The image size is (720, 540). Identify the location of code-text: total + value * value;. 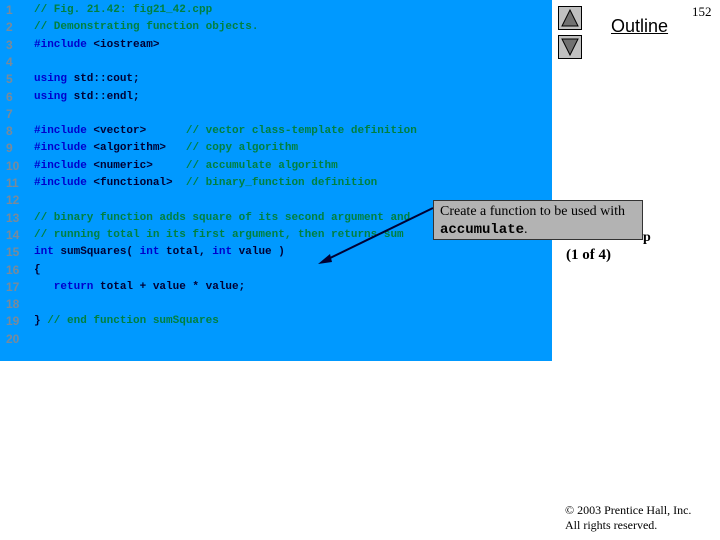
(173, 286).